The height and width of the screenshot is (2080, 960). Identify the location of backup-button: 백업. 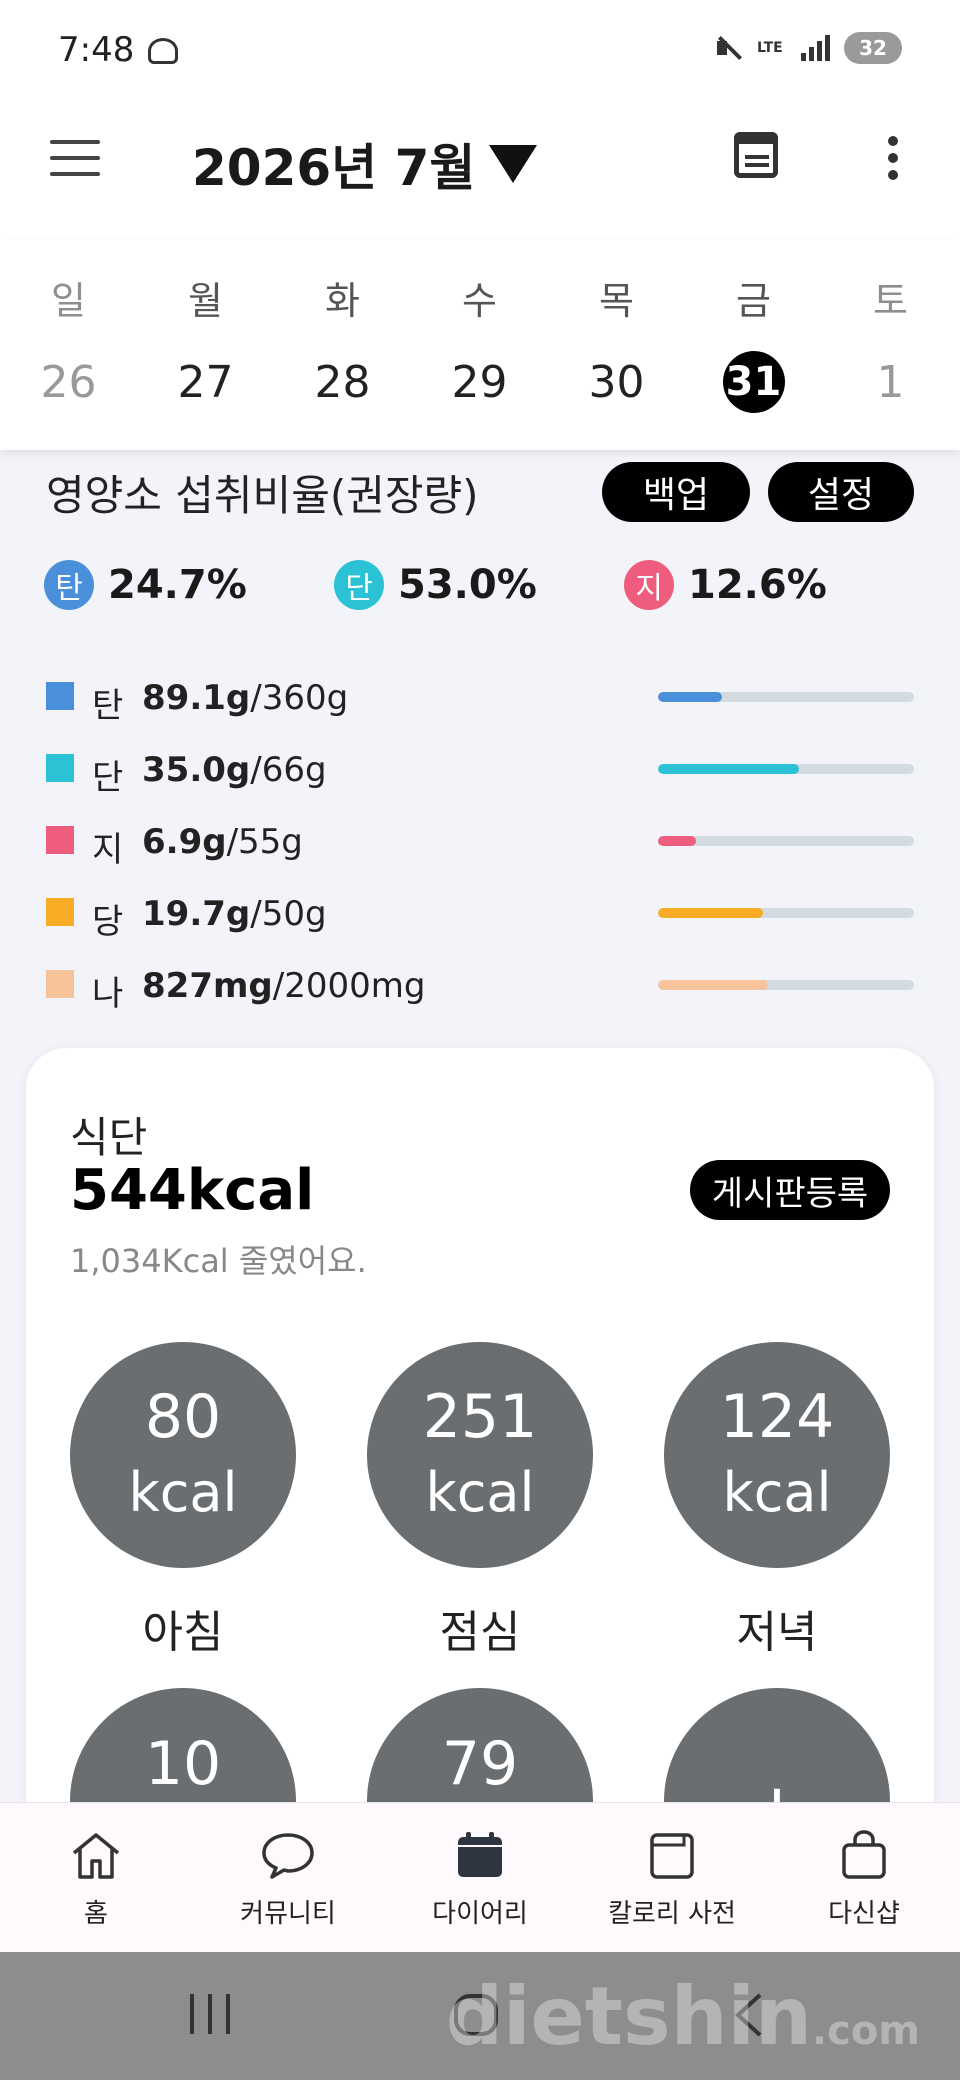
(676, 492).